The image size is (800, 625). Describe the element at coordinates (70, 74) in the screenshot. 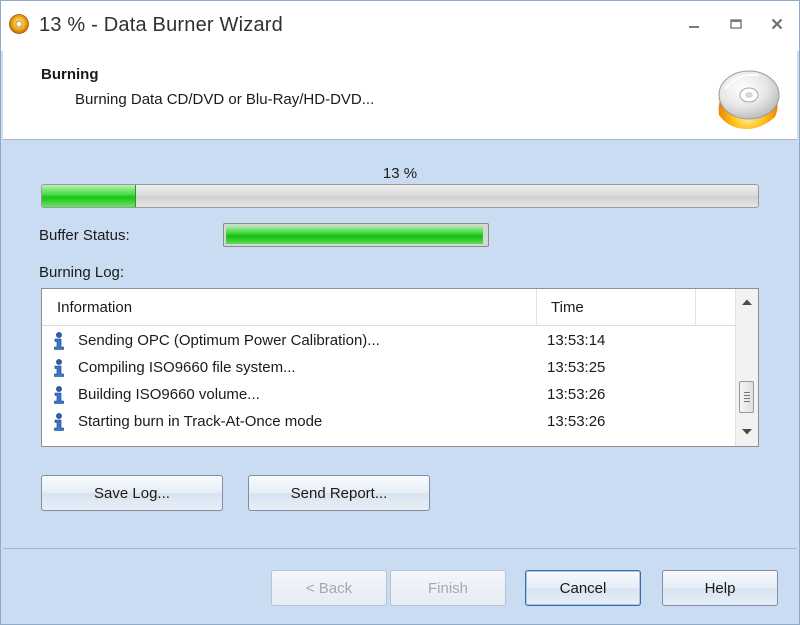

I see `step-title: Burning` at that location.